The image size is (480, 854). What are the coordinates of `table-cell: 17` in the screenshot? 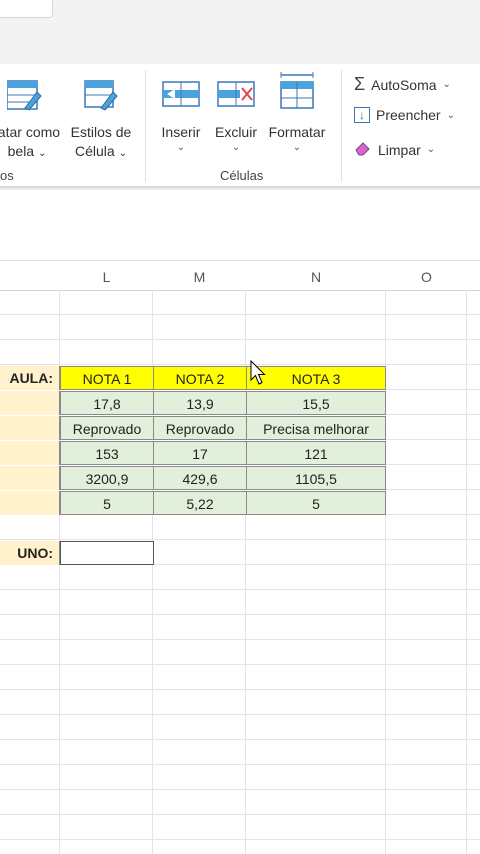 It's located at (200, 453).